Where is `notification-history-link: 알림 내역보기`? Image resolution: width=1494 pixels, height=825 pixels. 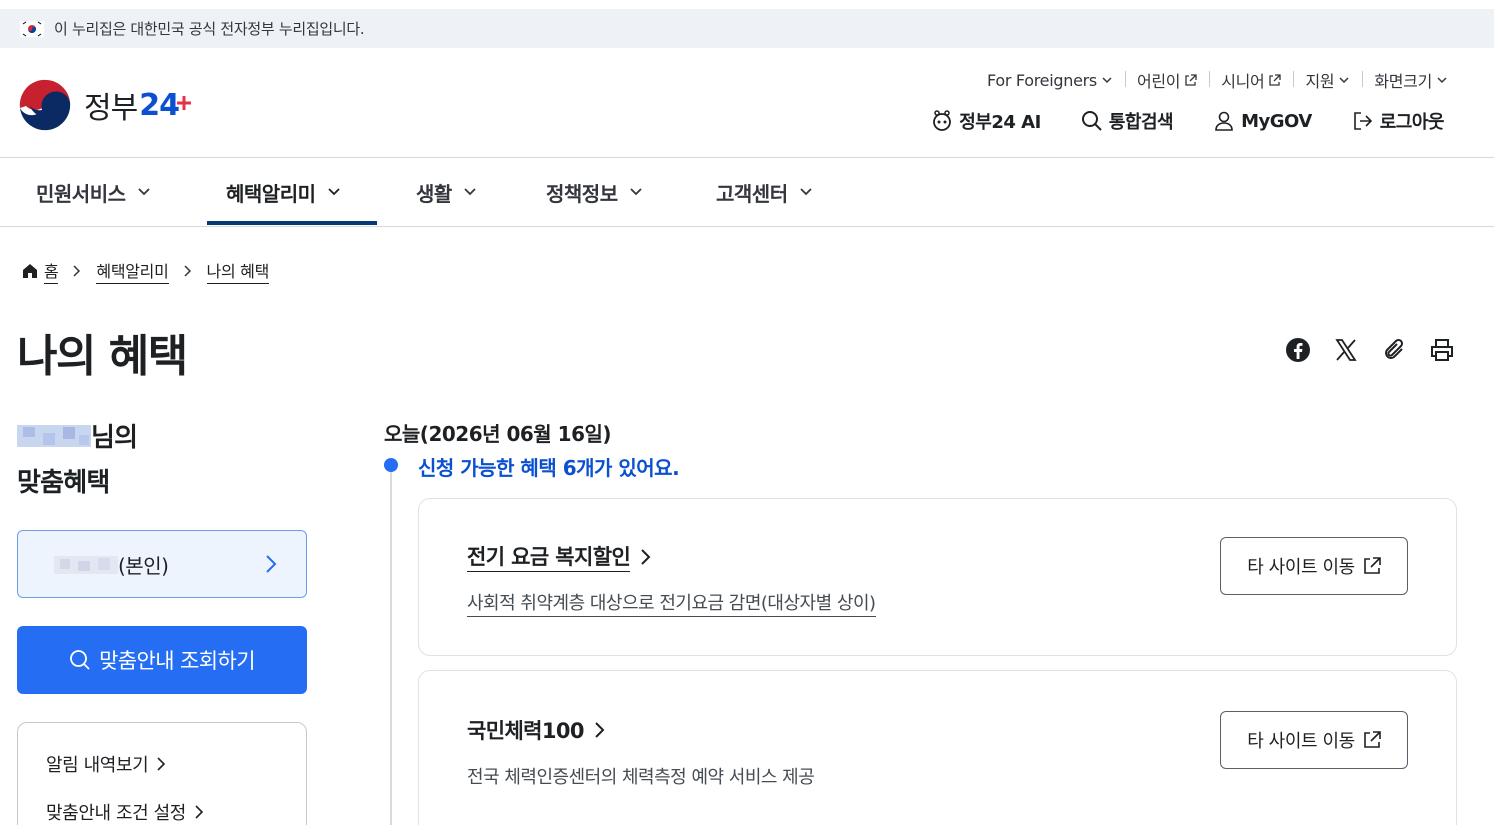 notification-history-link: 알림 내역보기 is located at coordinates (162, 764).